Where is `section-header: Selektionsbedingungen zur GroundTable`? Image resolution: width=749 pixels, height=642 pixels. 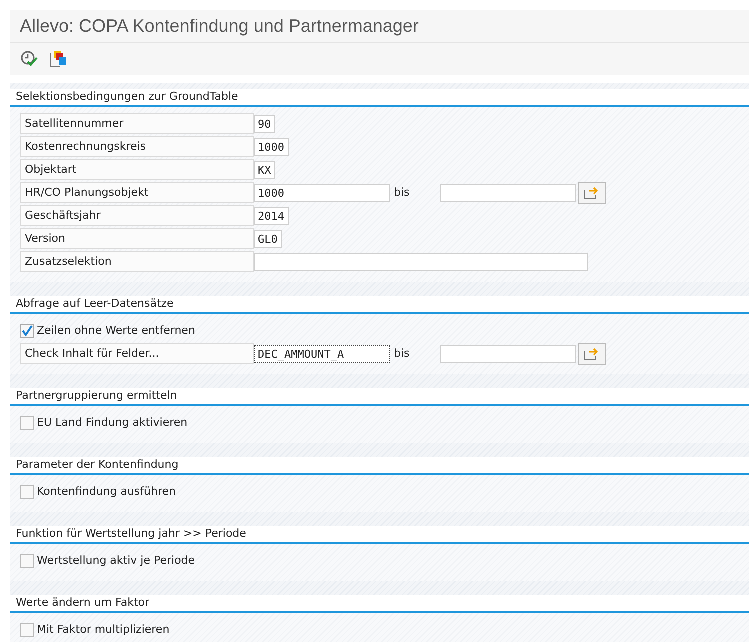 section-header: Selektionsbedingungen zur GroundTable is located at coordinates (379, 98).